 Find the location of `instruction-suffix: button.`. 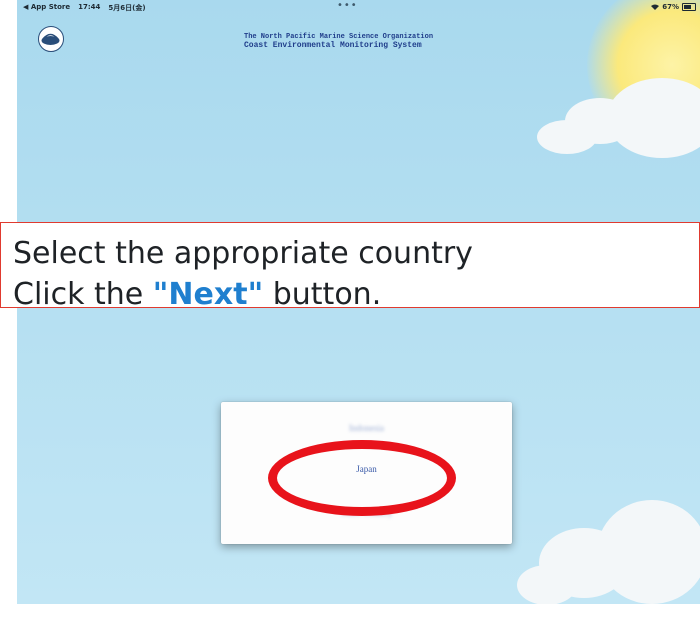

instruction-suffix: button. is located at coordinates (322, 292).